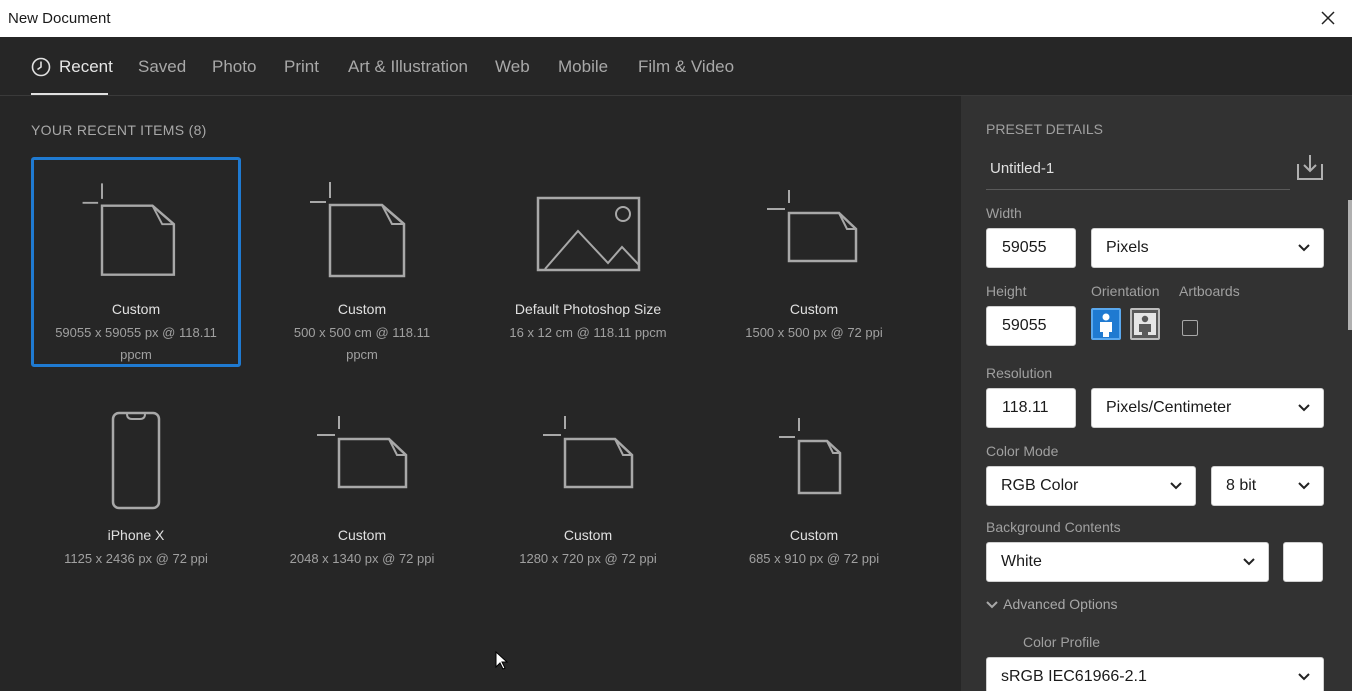 This screenshot has width=1352, height=691. Describe the element at coordinates (136, 558) in the screenshot. I see `recent-item-dims: 1125 x 2436 px @ 72 ppi` at that location.